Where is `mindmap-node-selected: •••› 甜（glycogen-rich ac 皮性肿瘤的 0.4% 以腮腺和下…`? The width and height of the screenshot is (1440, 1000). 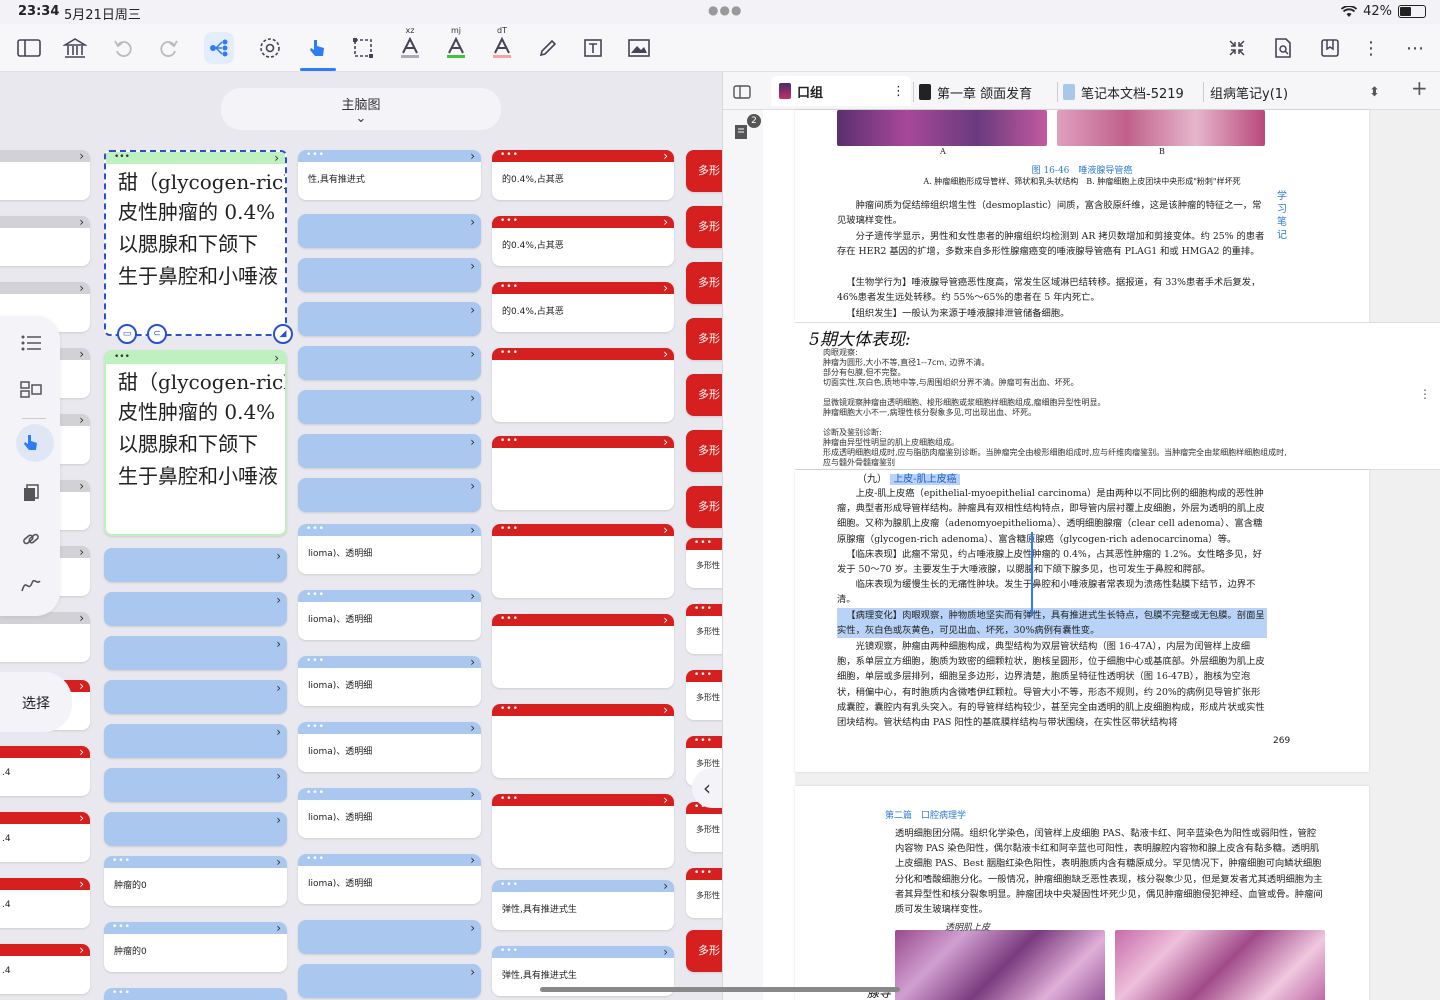
mindmap-node-selected: •••› 甜（glycogen-rich ac 皮性肿瘤的 0.4% 以腮腺和下… is located at coordinates (195, 243).